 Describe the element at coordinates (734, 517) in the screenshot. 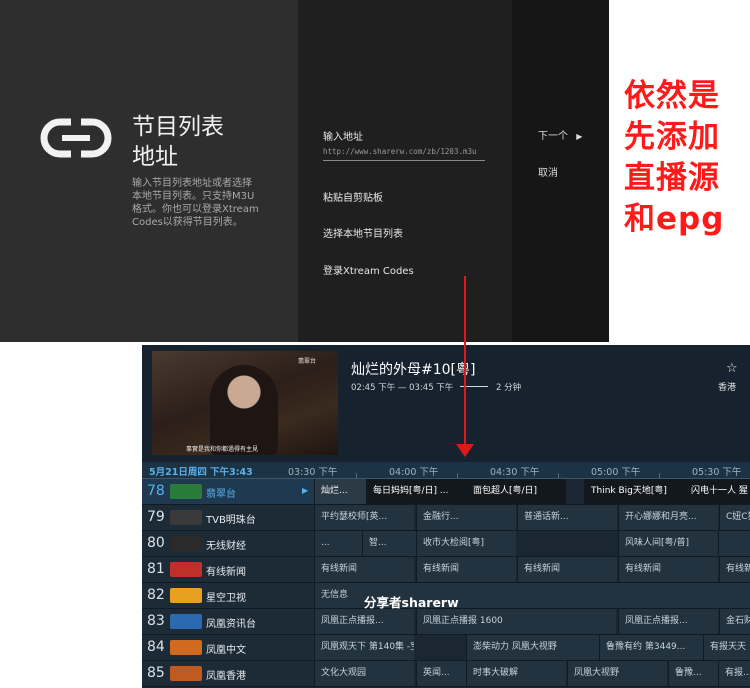

I see `program-cell: C妞C猫` at that location.